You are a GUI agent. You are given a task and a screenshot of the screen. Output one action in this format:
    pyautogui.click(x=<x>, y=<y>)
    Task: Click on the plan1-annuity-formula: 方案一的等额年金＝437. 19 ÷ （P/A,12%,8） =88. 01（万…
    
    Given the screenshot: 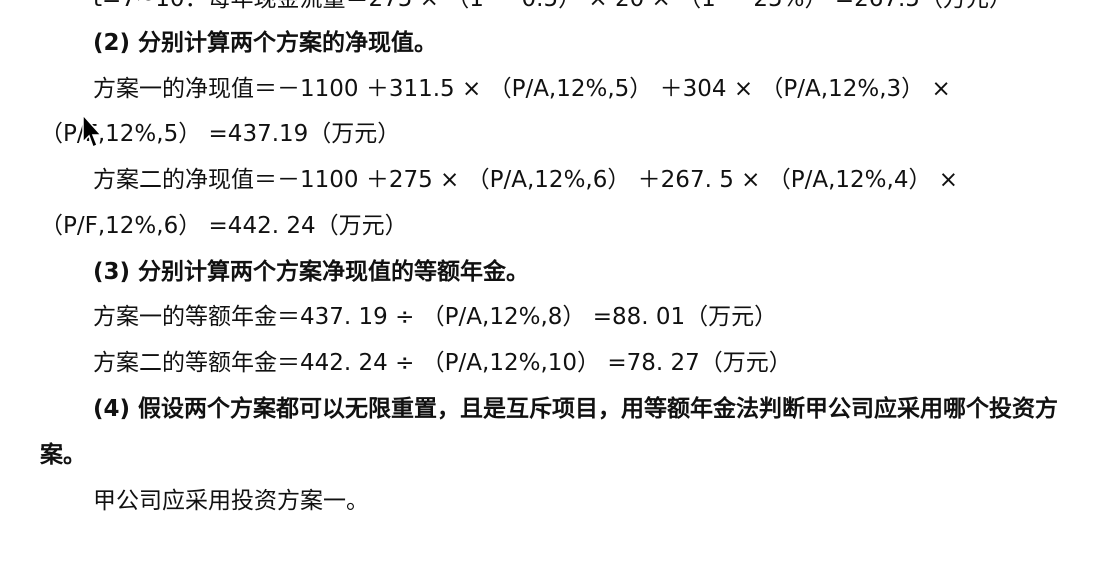 What is the action you would take?
    pyautogui.click(x=435, y=317)
    